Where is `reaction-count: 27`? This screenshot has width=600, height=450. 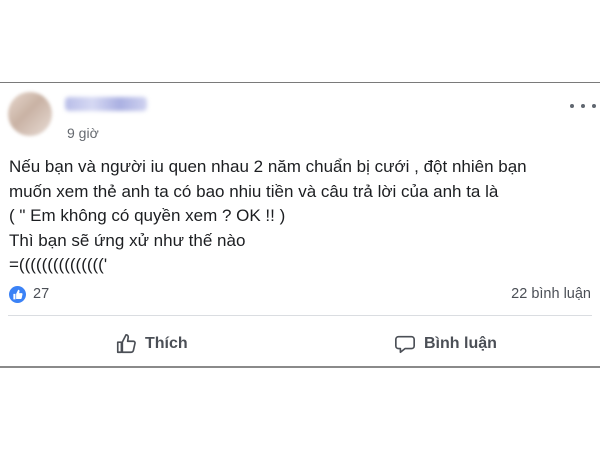
reaction-count: 27 is located at coordinates (41, 294).